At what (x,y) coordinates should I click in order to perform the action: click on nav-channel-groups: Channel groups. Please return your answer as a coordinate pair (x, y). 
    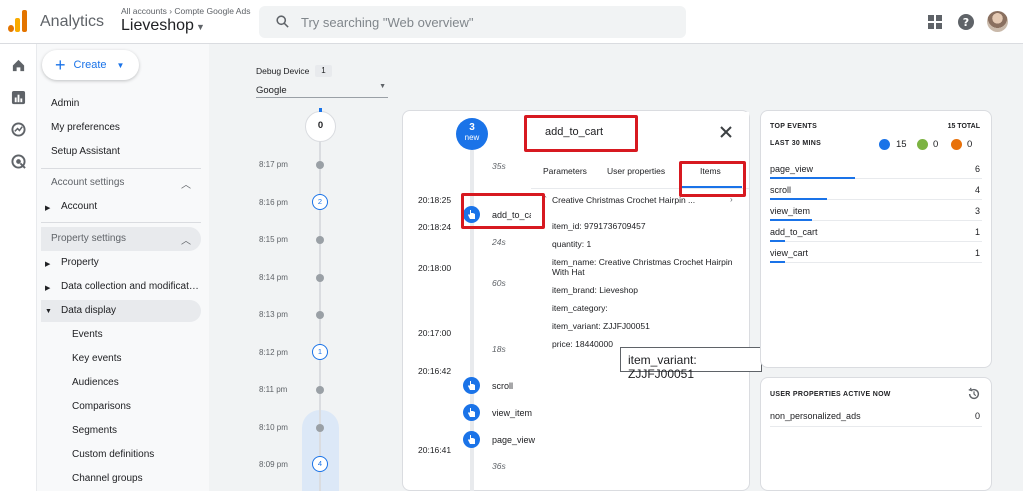
    Looking at the image, I should click on (107, 478).